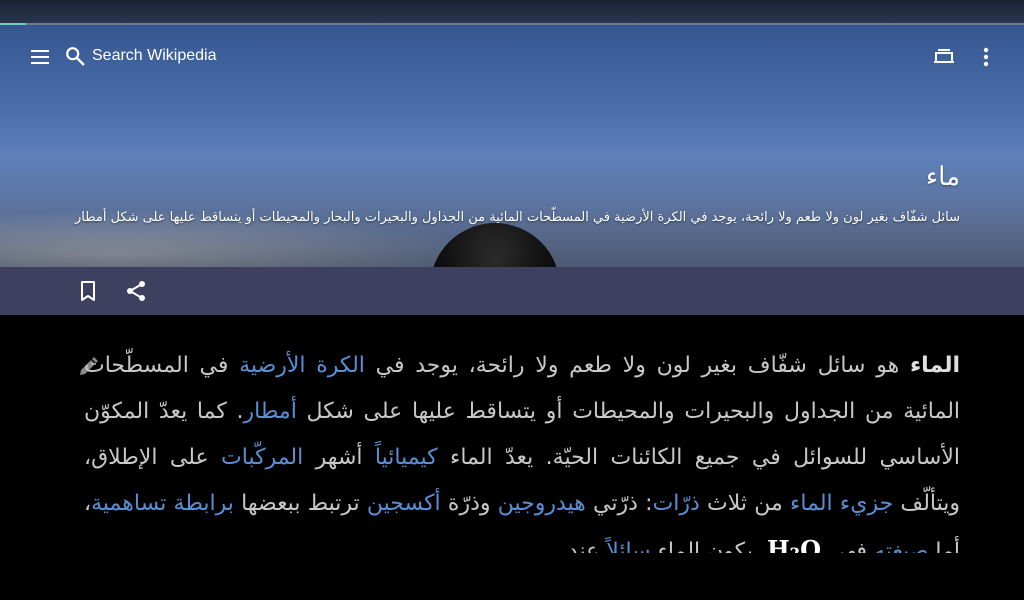 The width and height of the screenshot is (1024, 600). I want to click on text-run: وذرّة, so click(469, 503).